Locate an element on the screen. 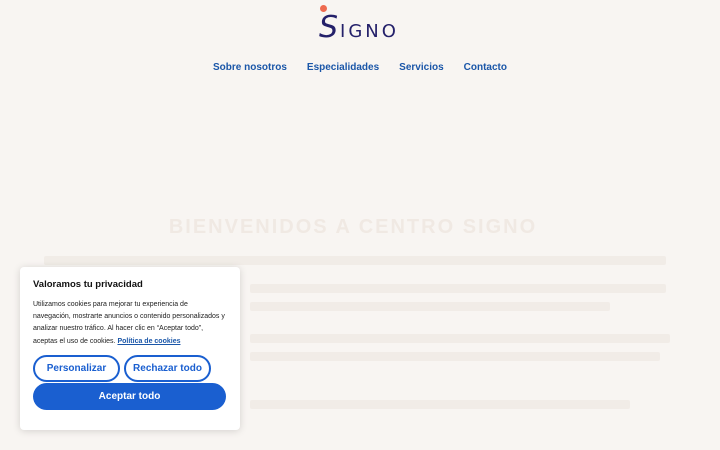 This screenshot has width=720, height=450. reject-all-button: Rechazar todo is located at coordinates (167, 368).